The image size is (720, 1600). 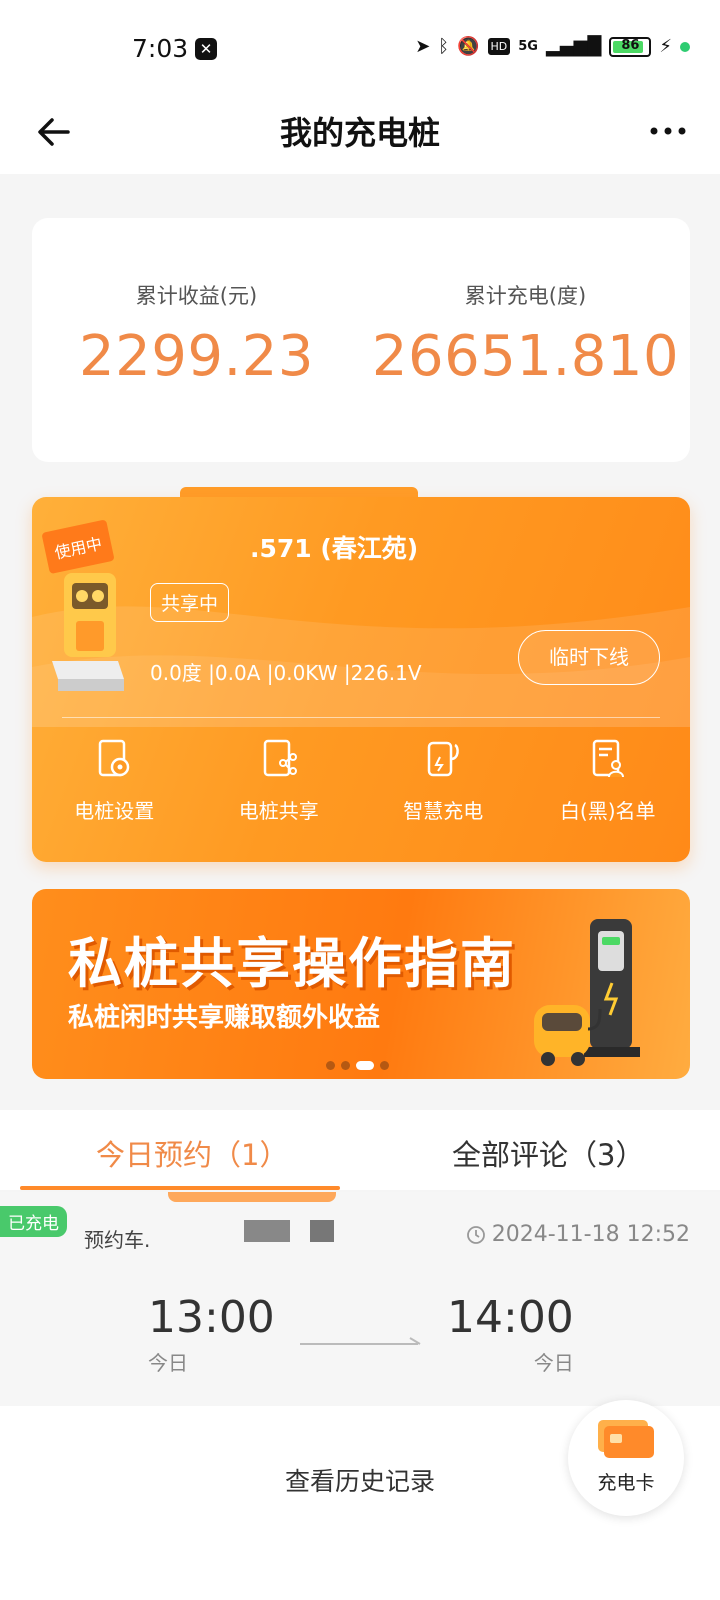 What do you see at coordinates (573, 46) in the screenshot?
I see `signal-icon: ▂▄▆█` at bounding box center [573, 46].